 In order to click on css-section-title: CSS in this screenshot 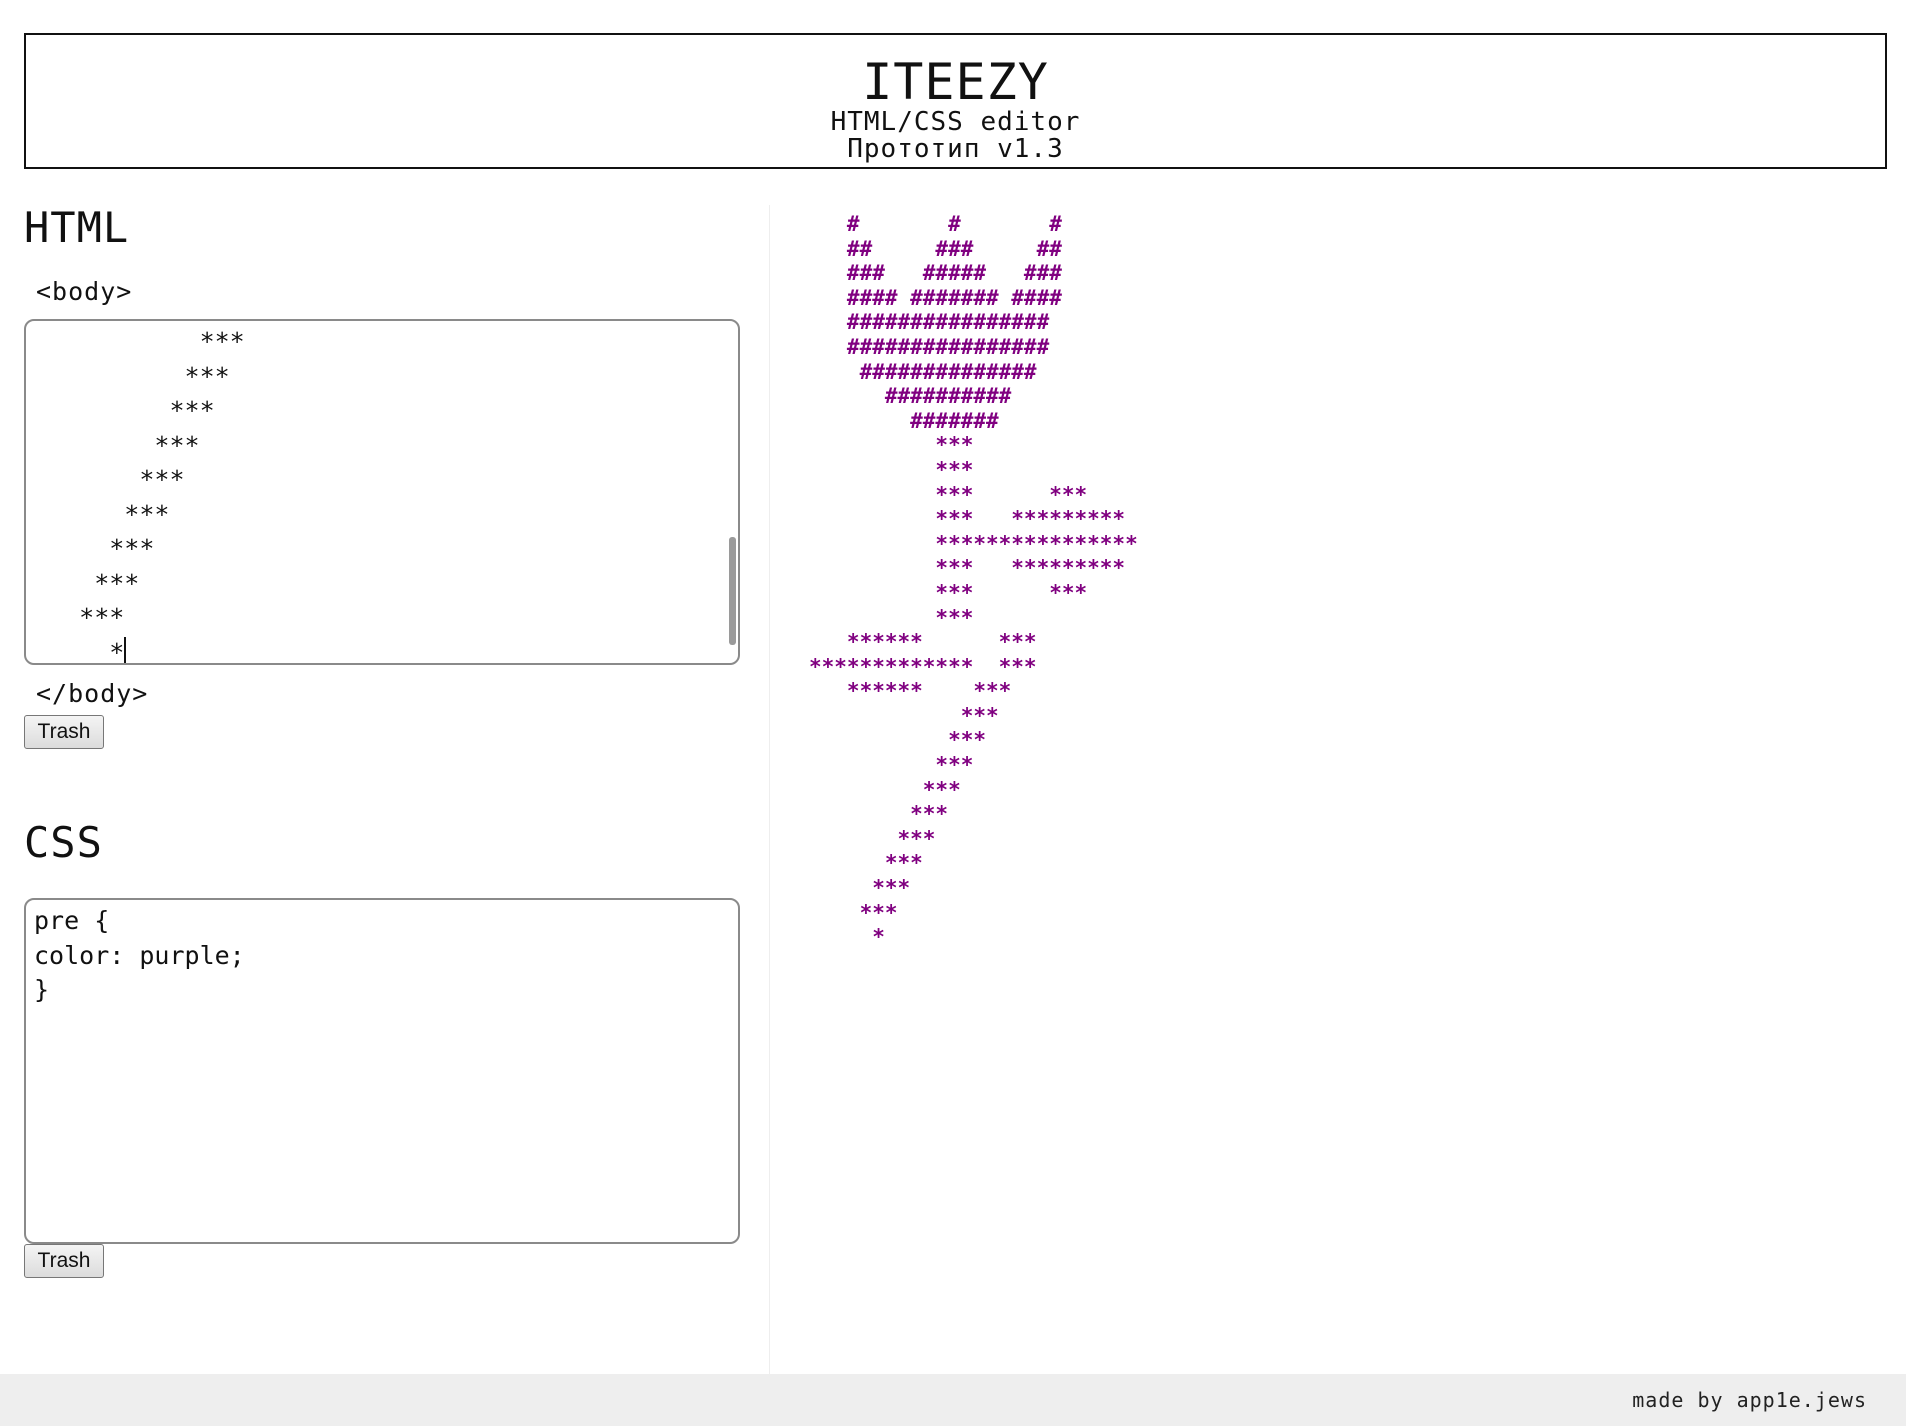, I will do `click(63, 842)`.